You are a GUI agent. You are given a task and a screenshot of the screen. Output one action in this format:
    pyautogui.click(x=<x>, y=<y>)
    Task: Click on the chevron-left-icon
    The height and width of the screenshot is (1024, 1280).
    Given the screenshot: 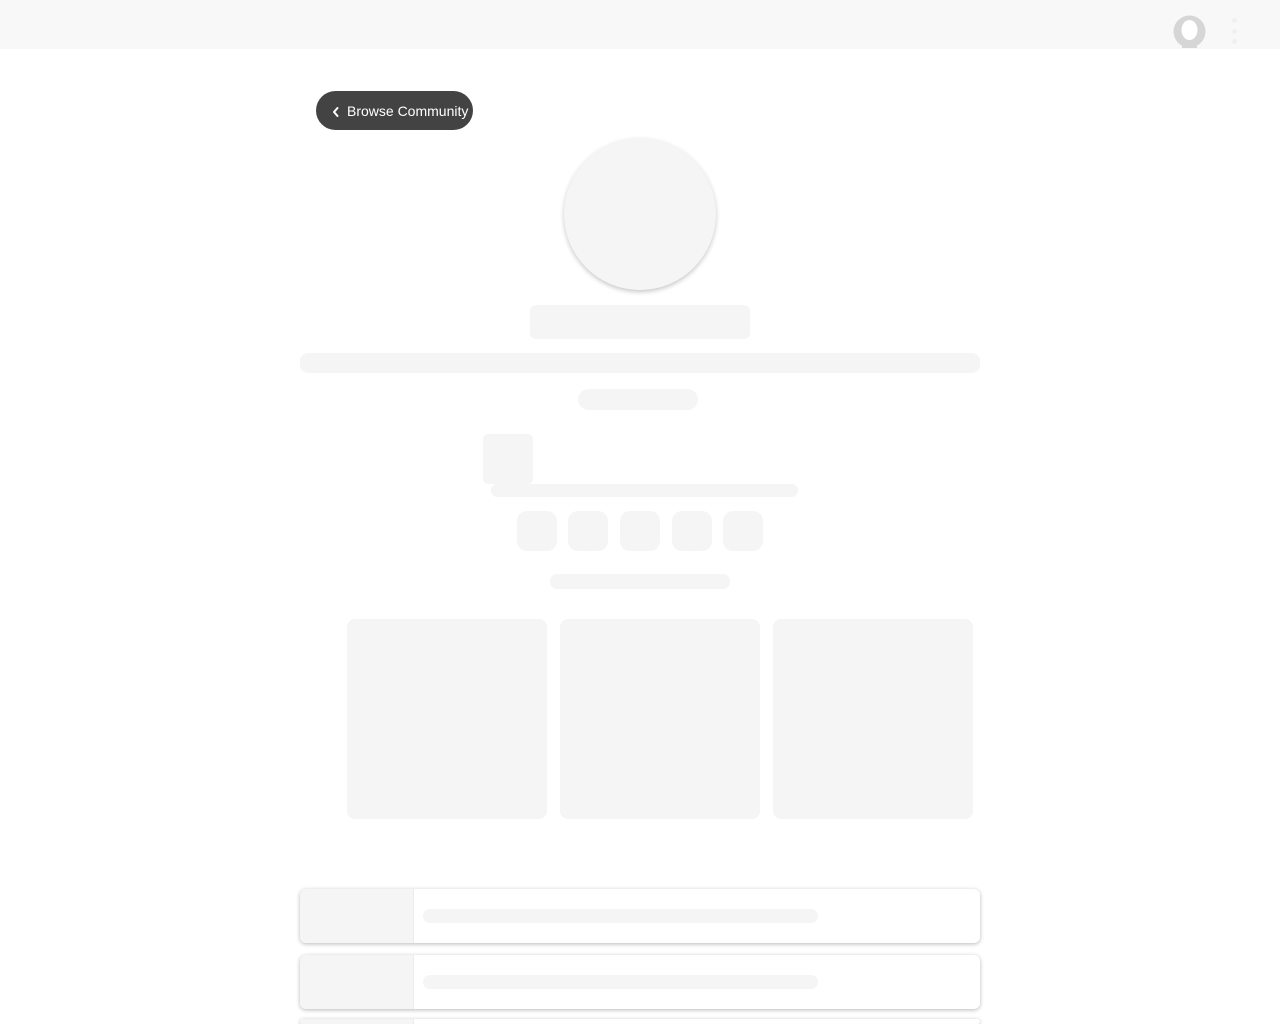 What is the action you would take?
    pyautogui.click(x=336, y=111)
    